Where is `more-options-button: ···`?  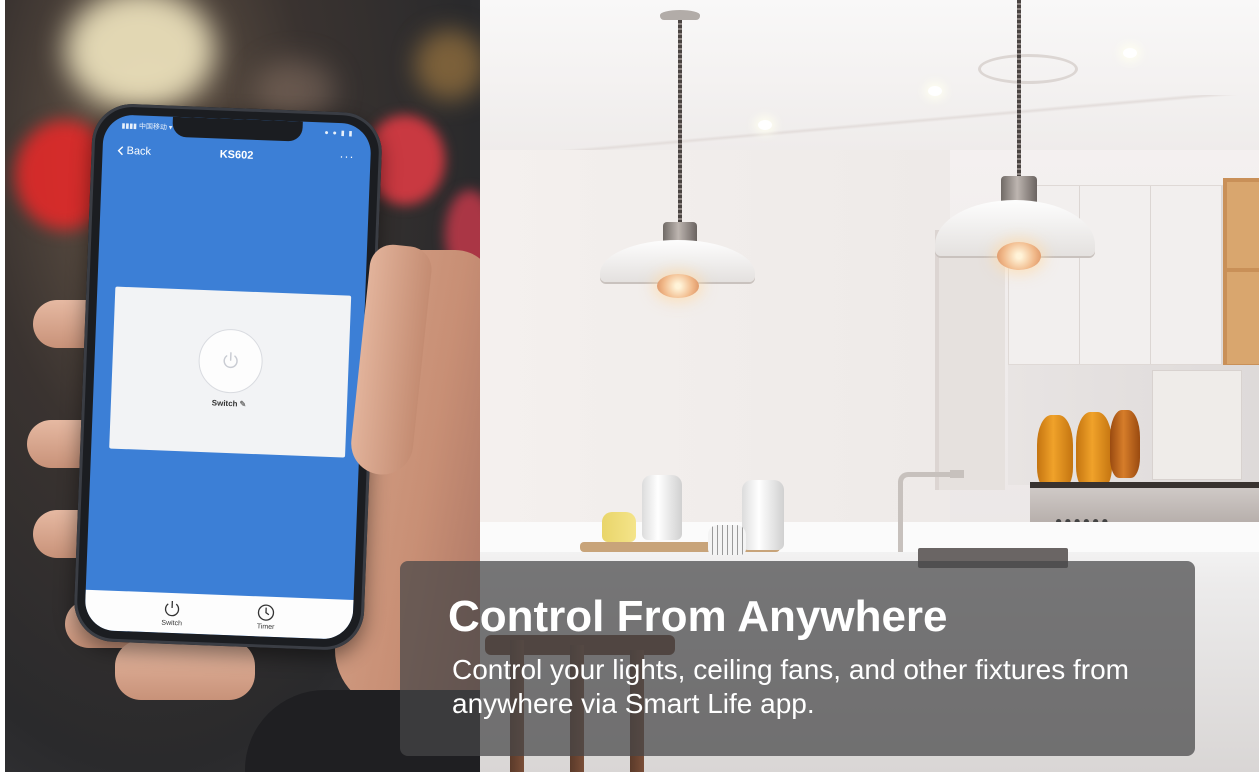 more-options-button: ··· is located at coordinates (347, 156).